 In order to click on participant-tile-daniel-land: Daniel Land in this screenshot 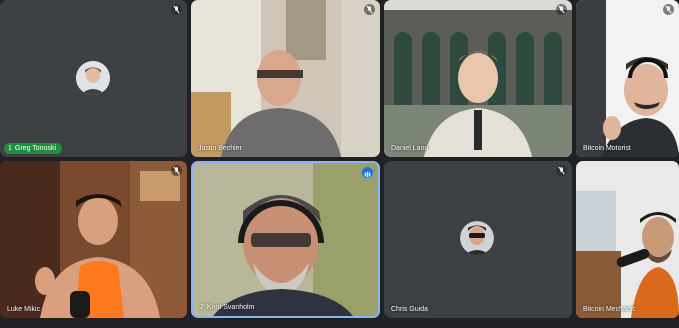, I will do `click(478, 78)`.